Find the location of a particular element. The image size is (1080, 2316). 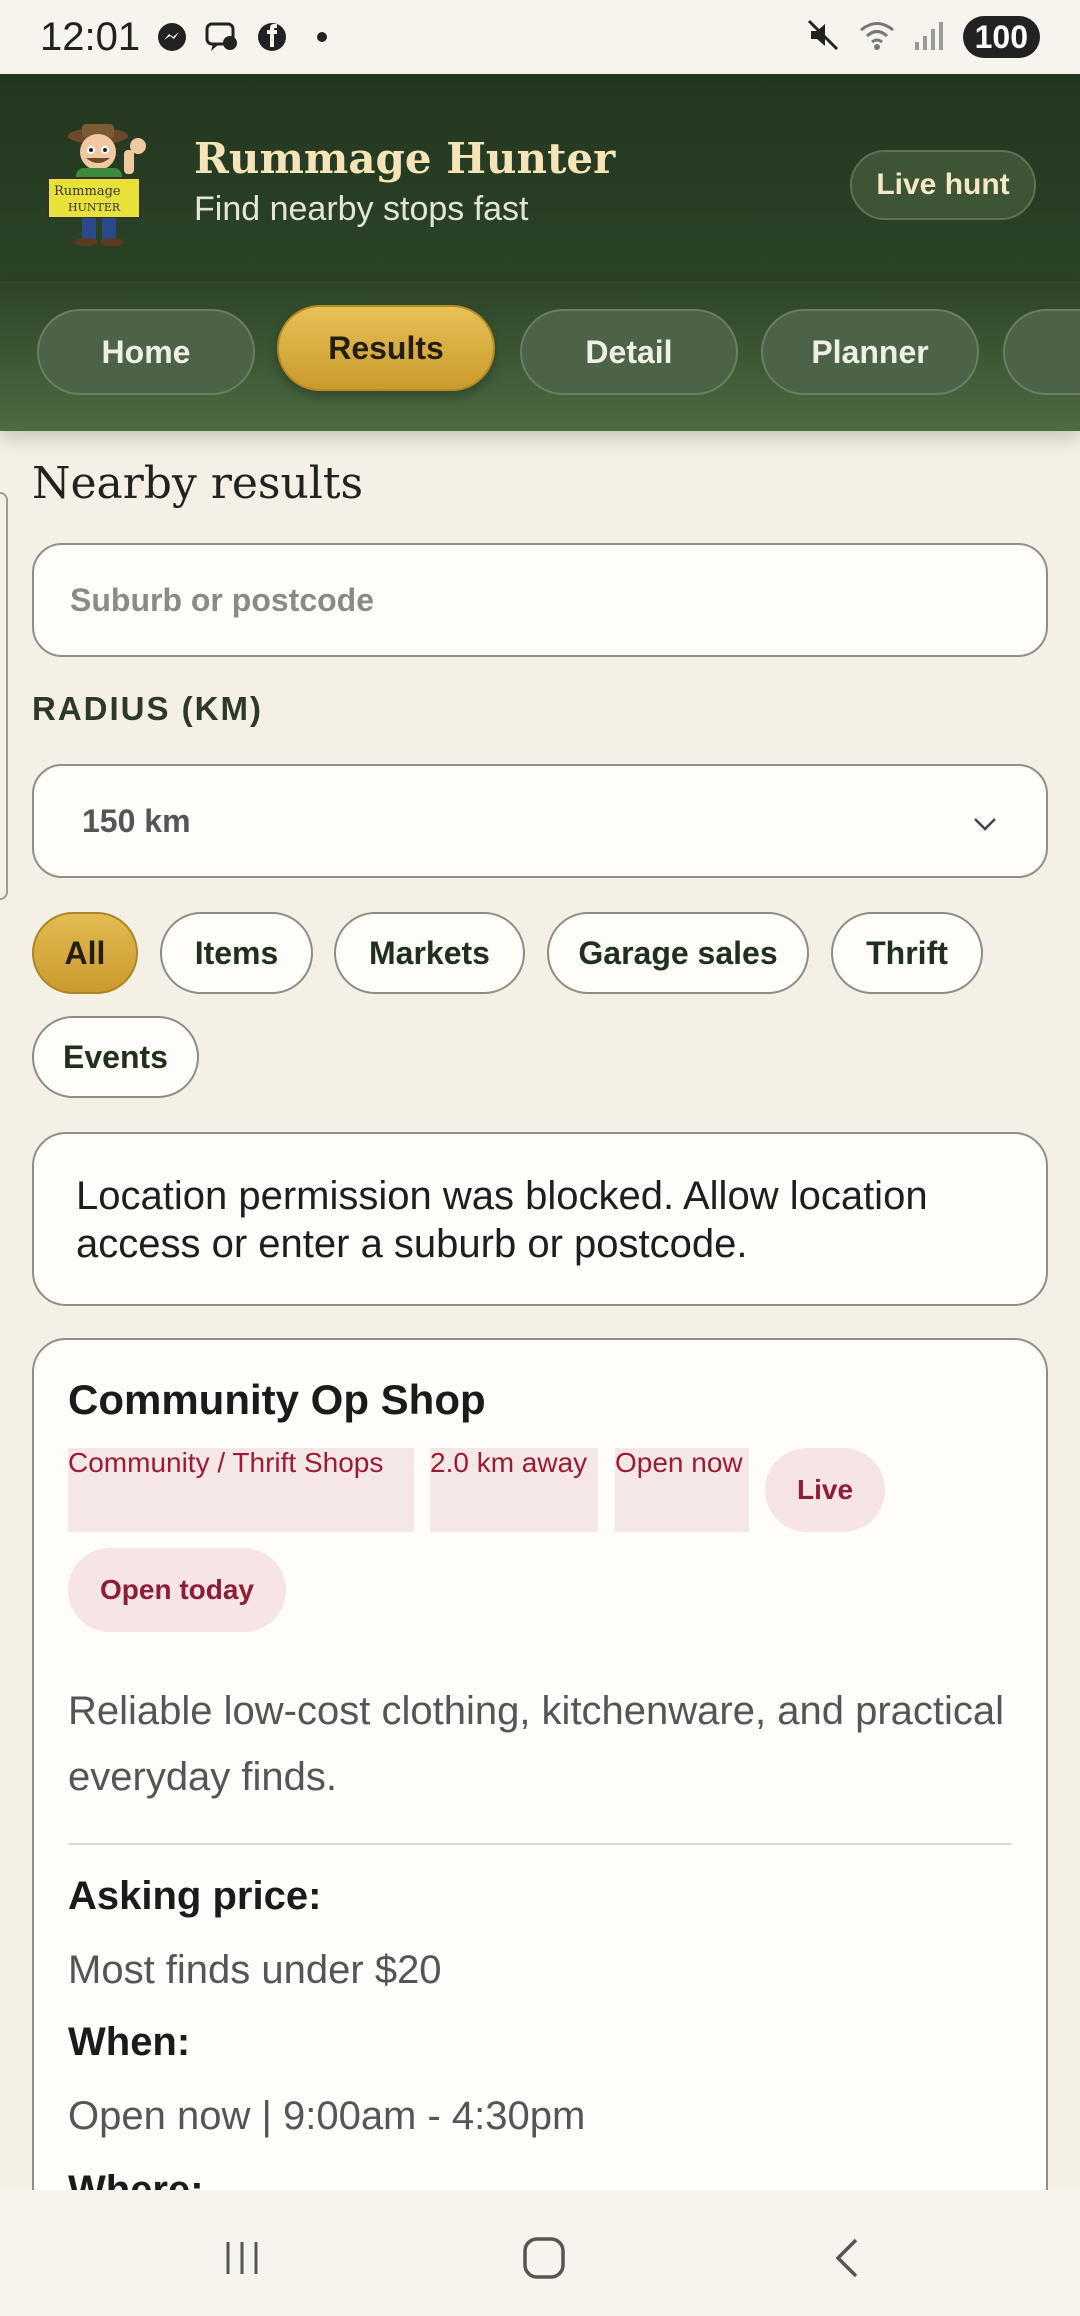

app-logo: Rummage HUNTER is located at coordinates (104, 182).